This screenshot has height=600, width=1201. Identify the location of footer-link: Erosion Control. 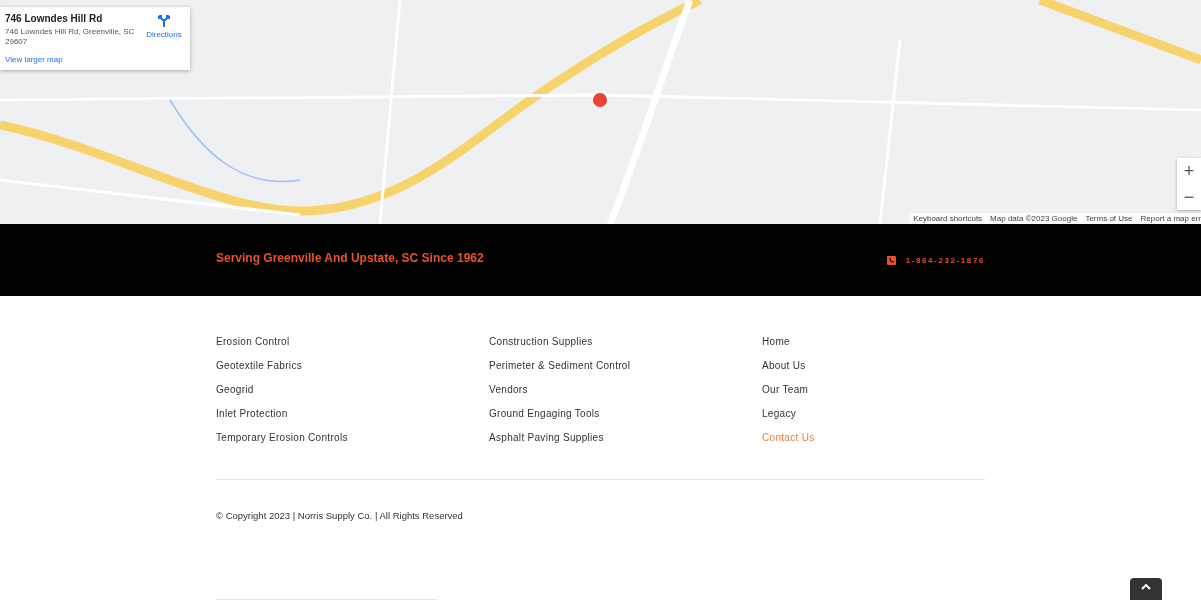
(352, 341).